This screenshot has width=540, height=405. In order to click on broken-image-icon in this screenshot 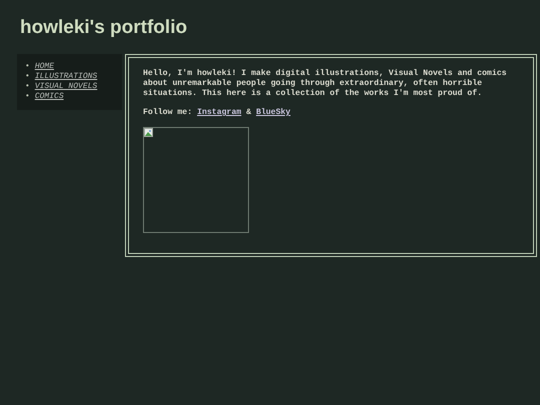, I will do `click(148, 132)`.